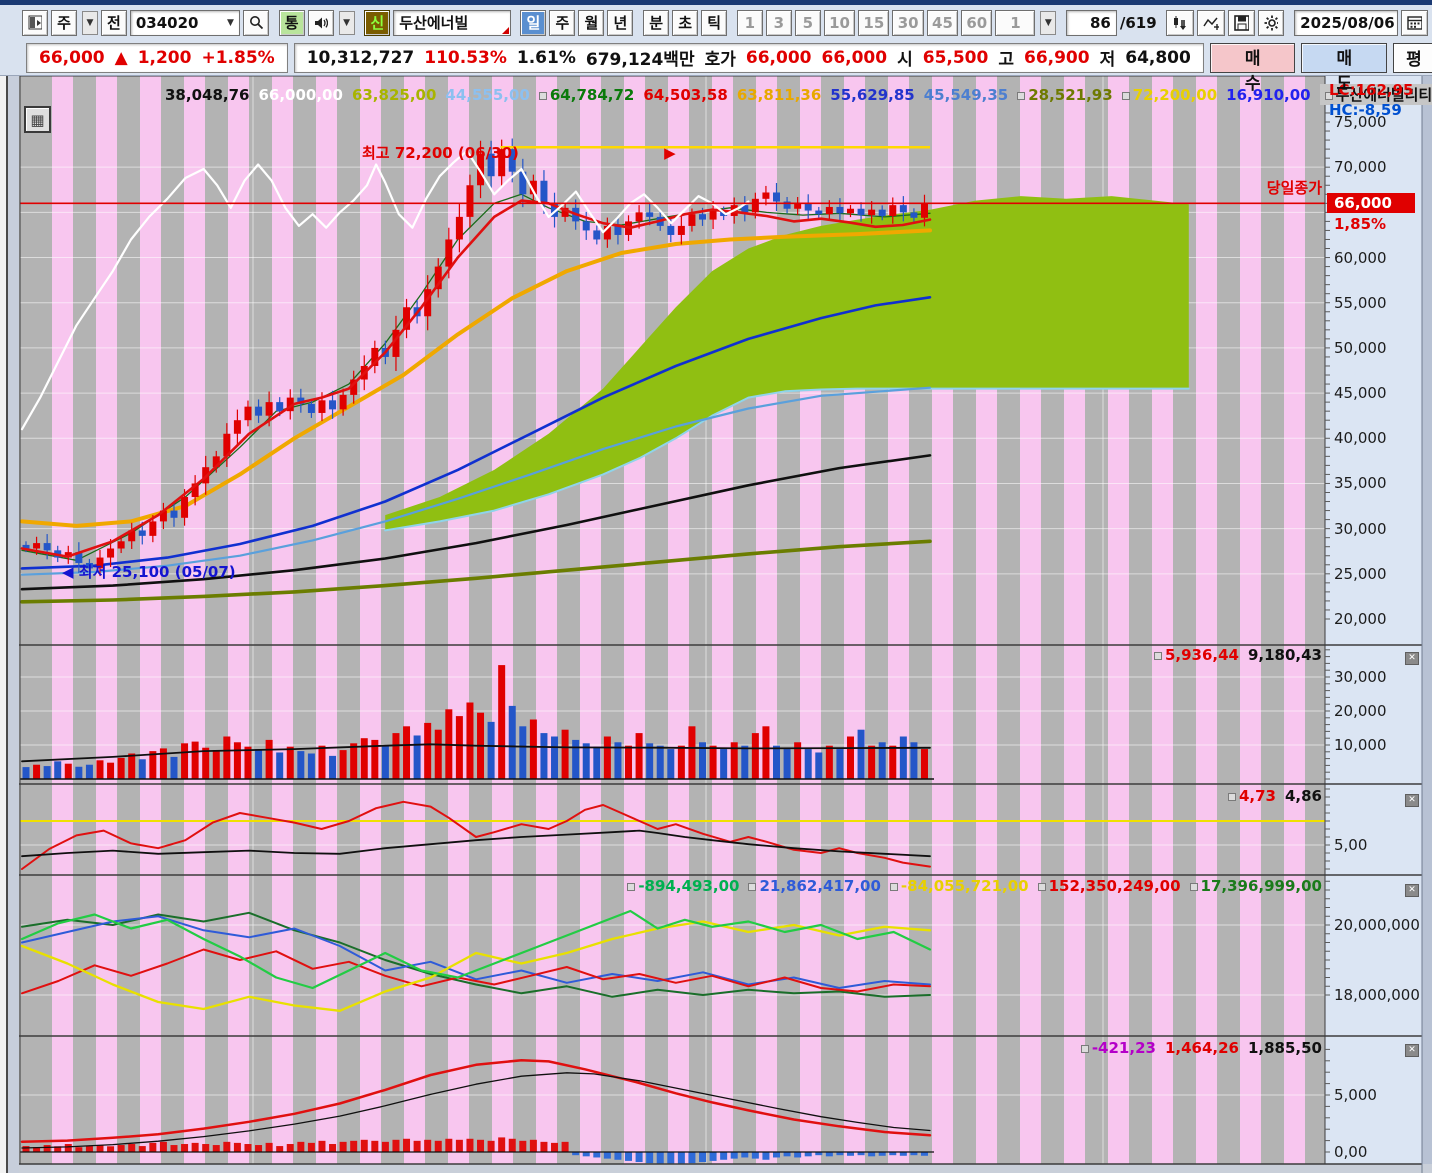  What do you see at coordinates (1360, 167) in the screenshot?
I see `axis-tick-label: 70,000` at bounding box center [1360, 167].